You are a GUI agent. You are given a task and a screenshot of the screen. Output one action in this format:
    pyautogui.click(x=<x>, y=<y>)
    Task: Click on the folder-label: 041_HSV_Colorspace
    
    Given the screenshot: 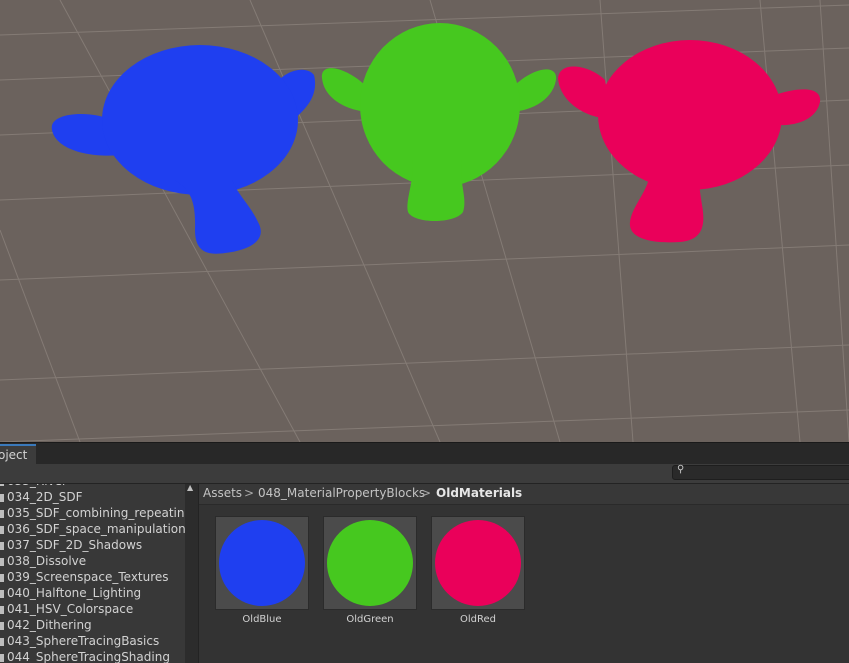 What is the action you would take?
    pyautogui.click(x=70, y=609)
    